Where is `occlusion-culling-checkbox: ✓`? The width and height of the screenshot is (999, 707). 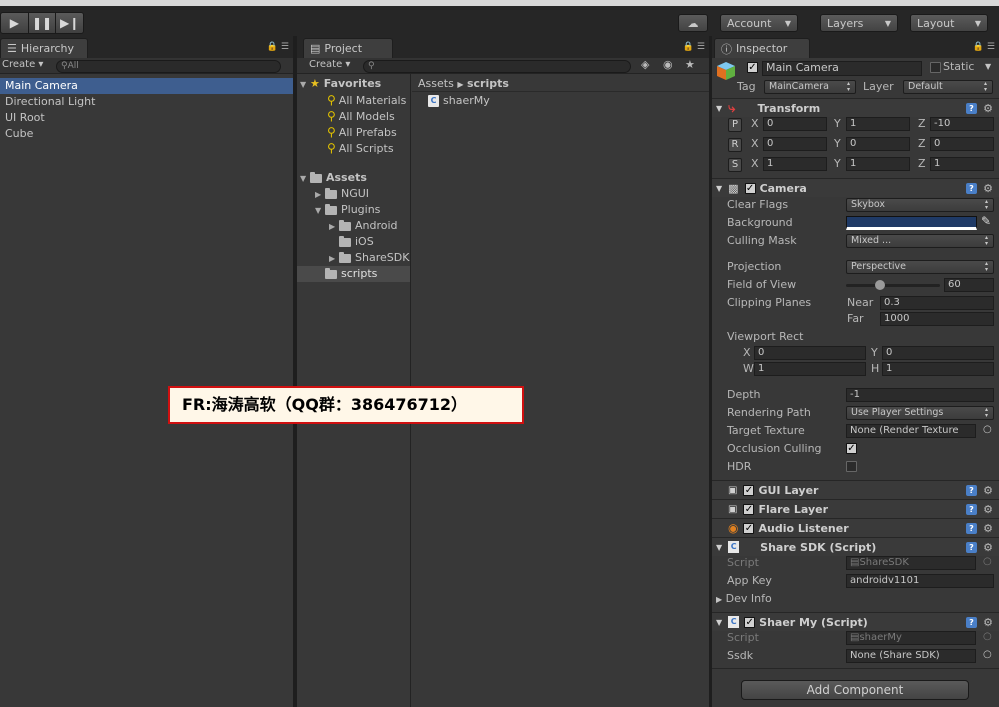
occlusion-culling-checkbox: ✓ is located at coordinates (851, 448).